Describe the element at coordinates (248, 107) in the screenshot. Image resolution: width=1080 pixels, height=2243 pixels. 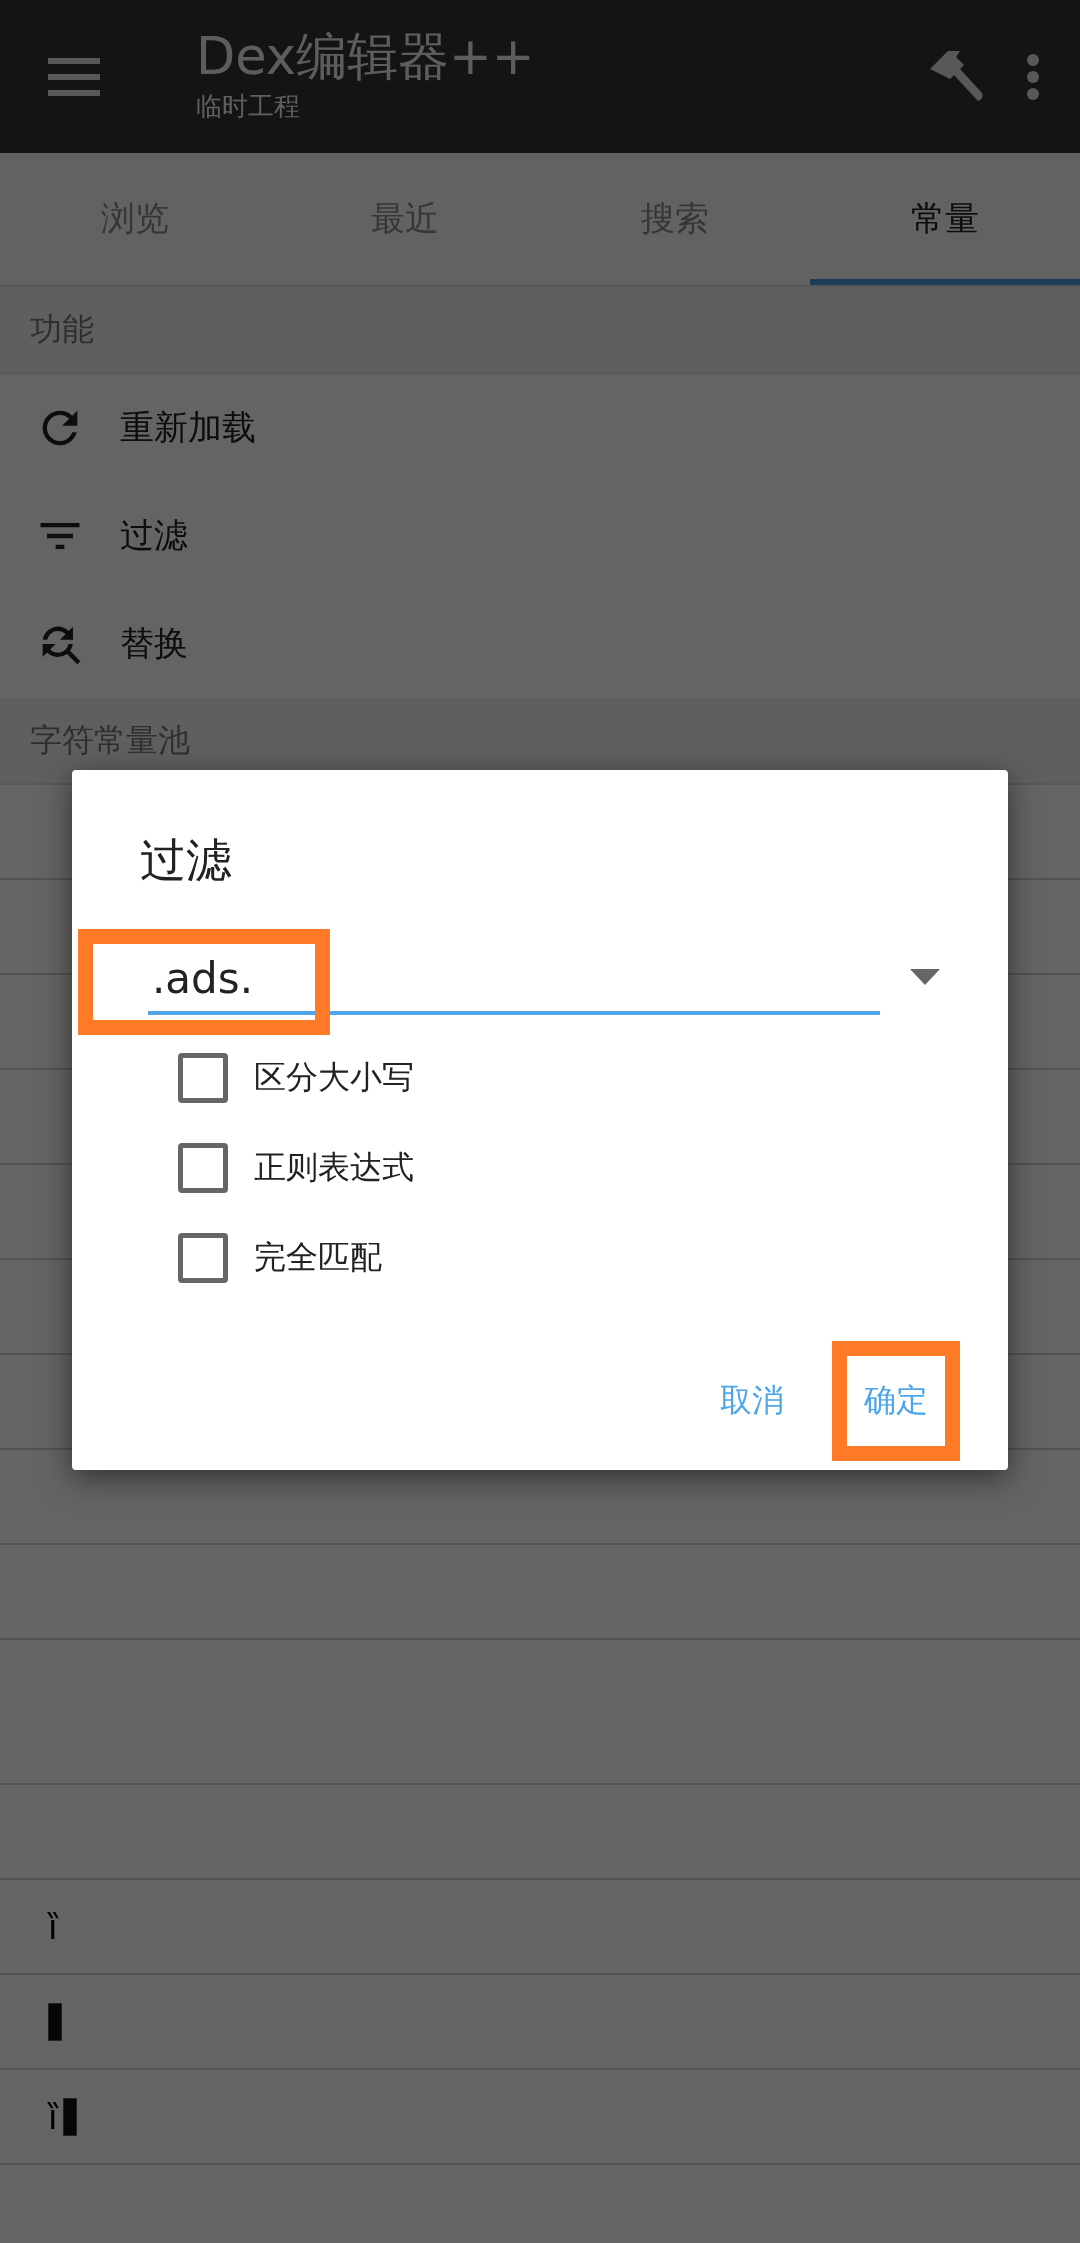
I see `project-subtitle: 临时工程` at that location.